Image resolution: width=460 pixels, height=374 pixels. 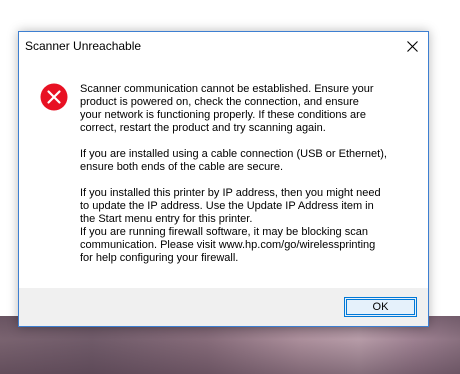 I want to click on close-button, so click(x=412, y=46).